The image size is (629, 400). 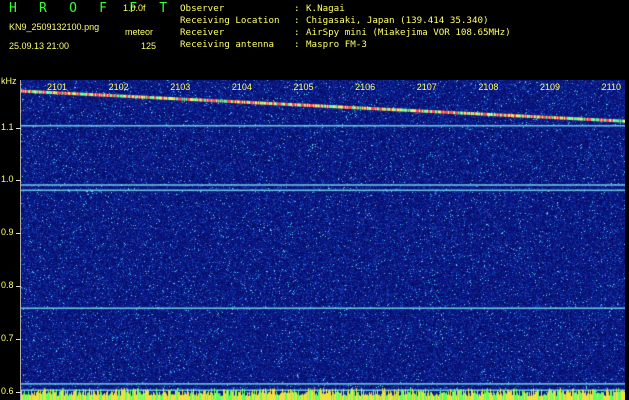 I want to click on app-brand: H R O F F T, so click(x=92, y=8).